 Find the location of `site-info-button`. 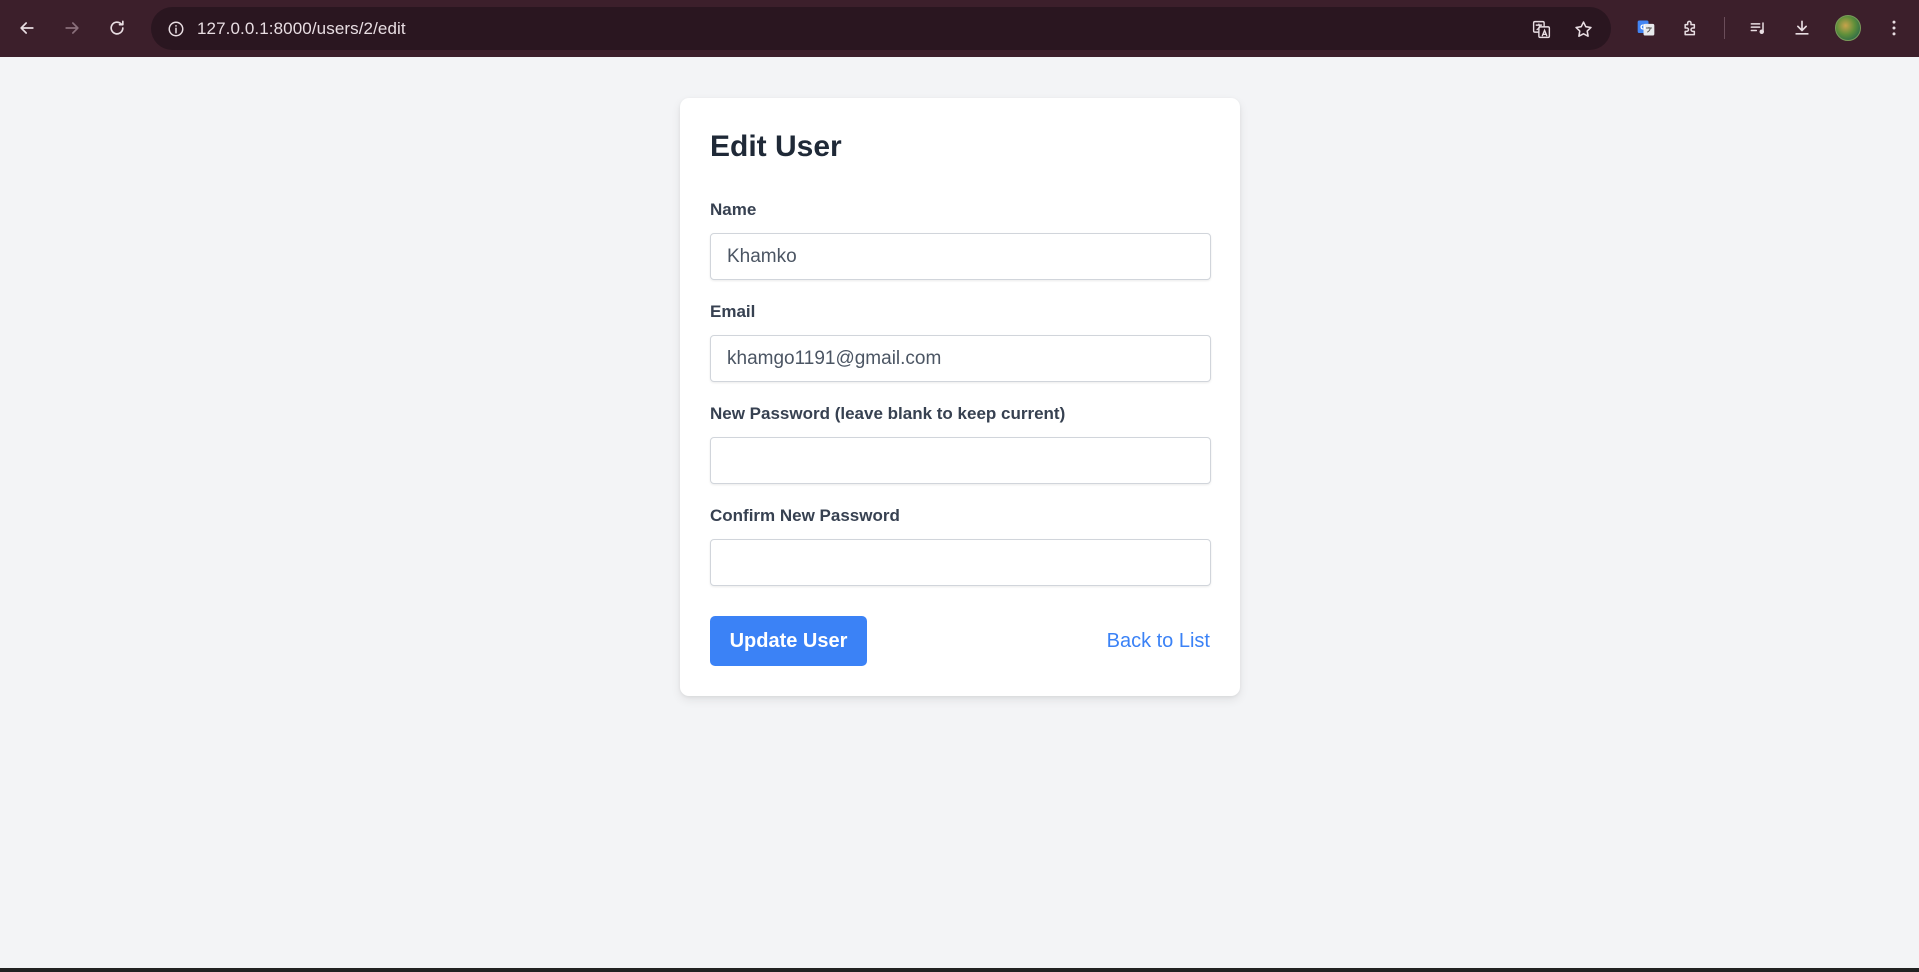

site-info-button is located at coordinates (175, 28).